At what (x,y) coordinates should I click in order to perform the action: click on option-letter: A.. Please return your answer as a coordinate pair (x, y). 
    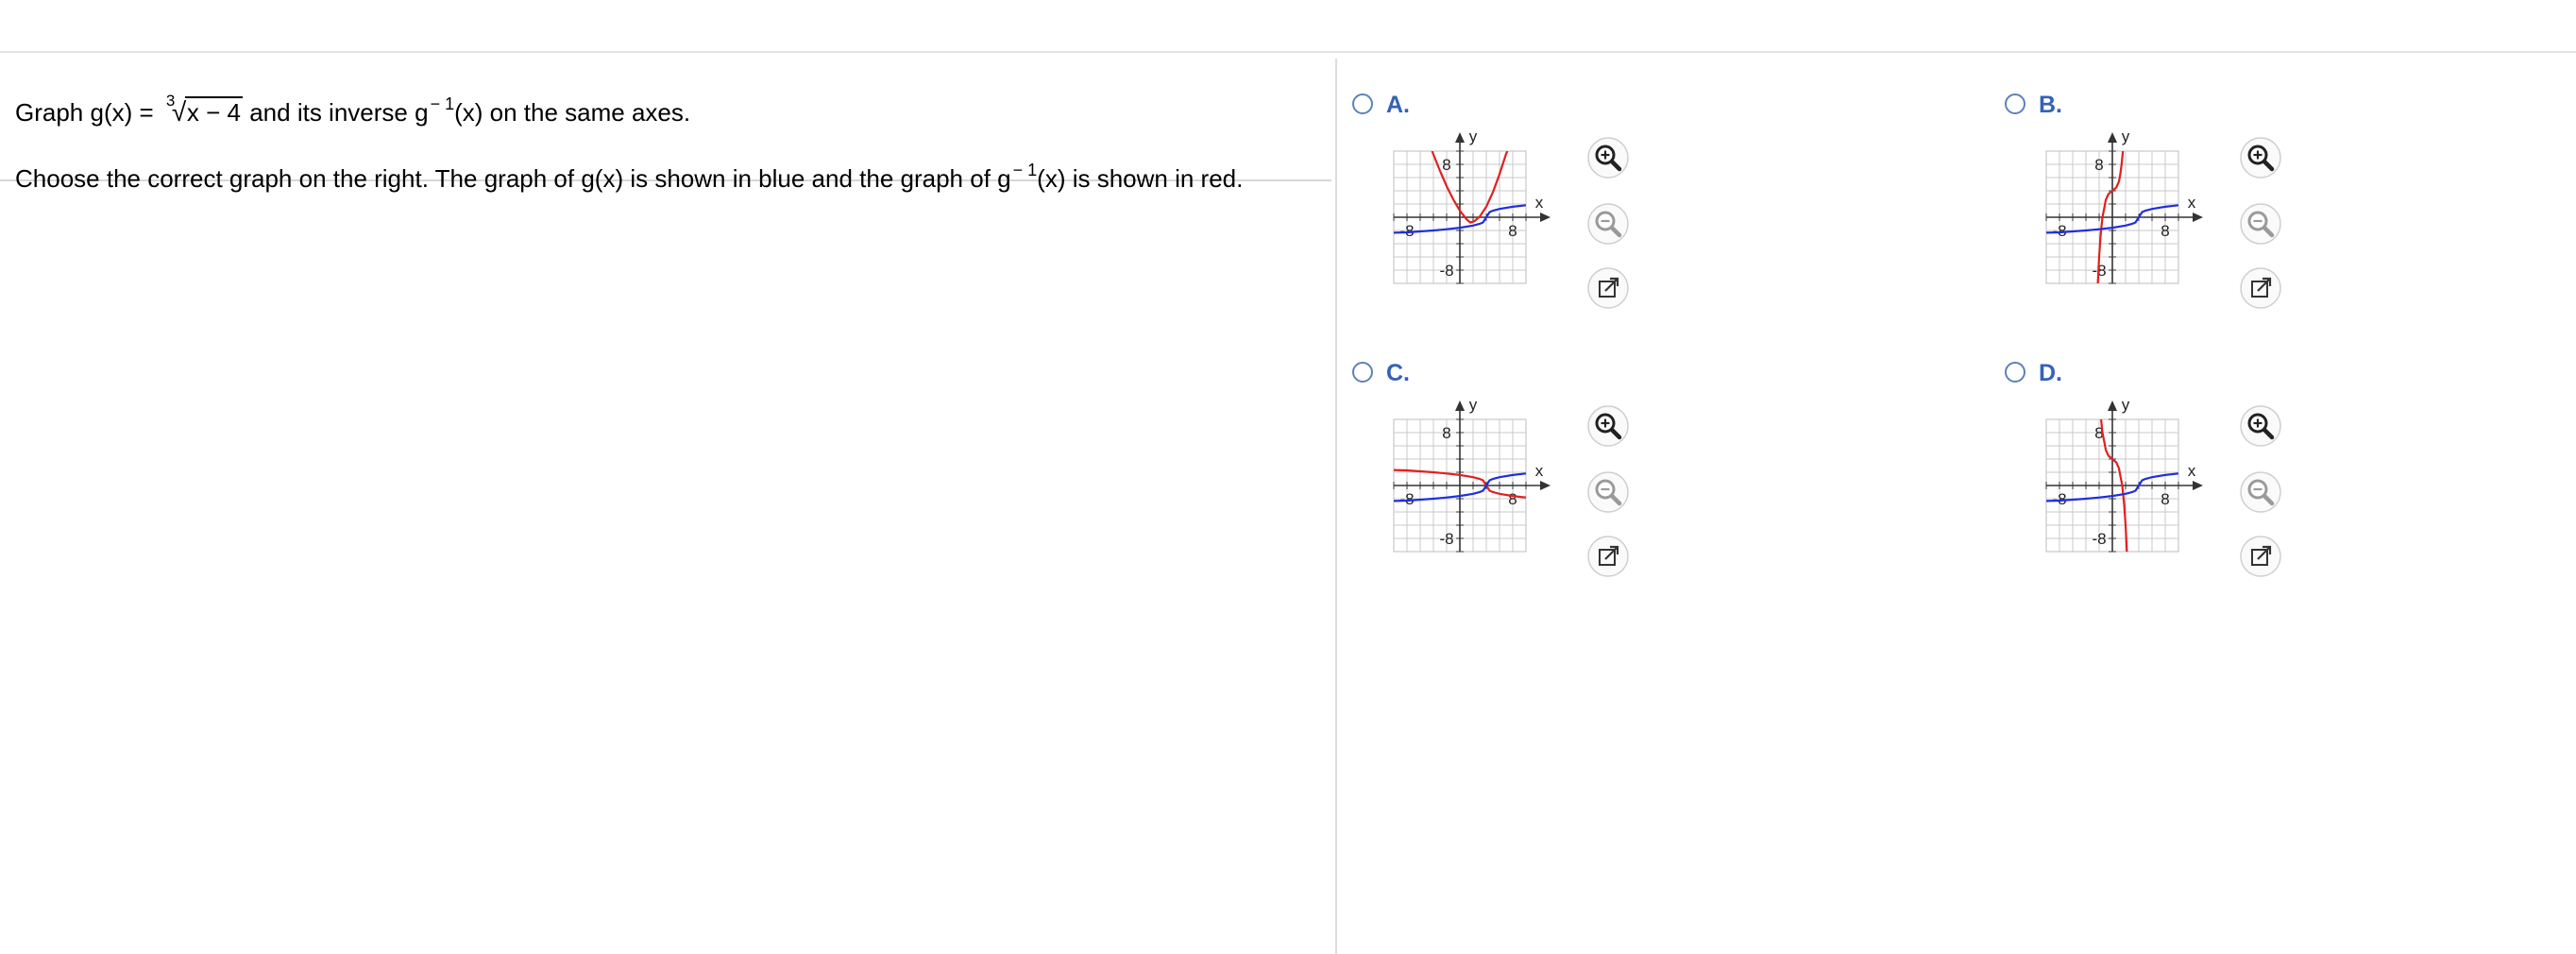
    Looking at the image, I should click on (1398, 105).